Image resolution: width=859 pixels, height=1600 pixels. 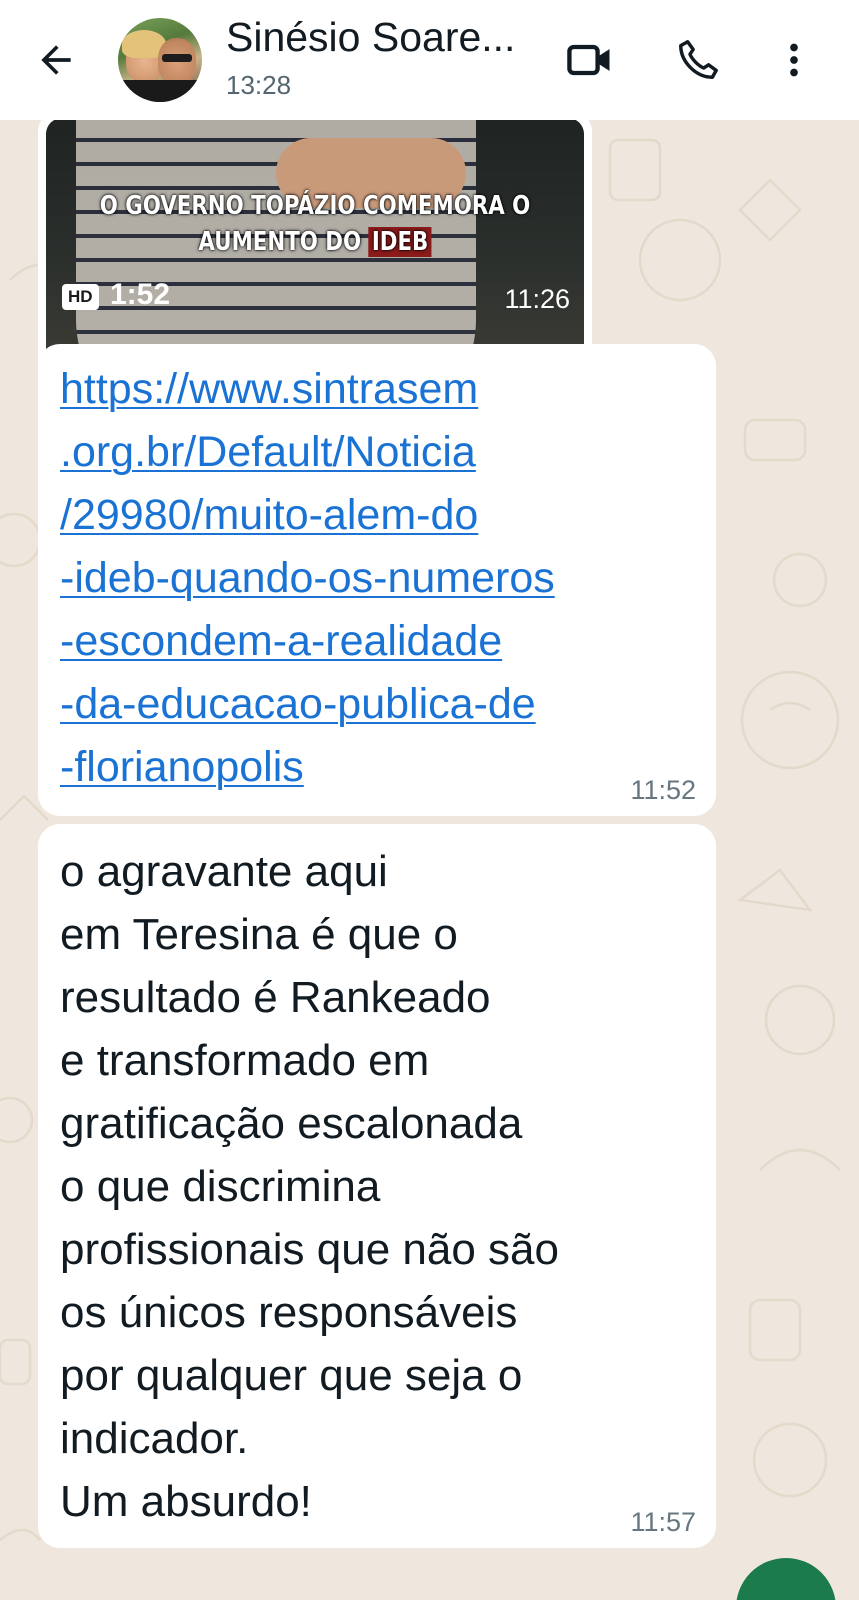 I want to click on back-button, so click(x=56, y=60).